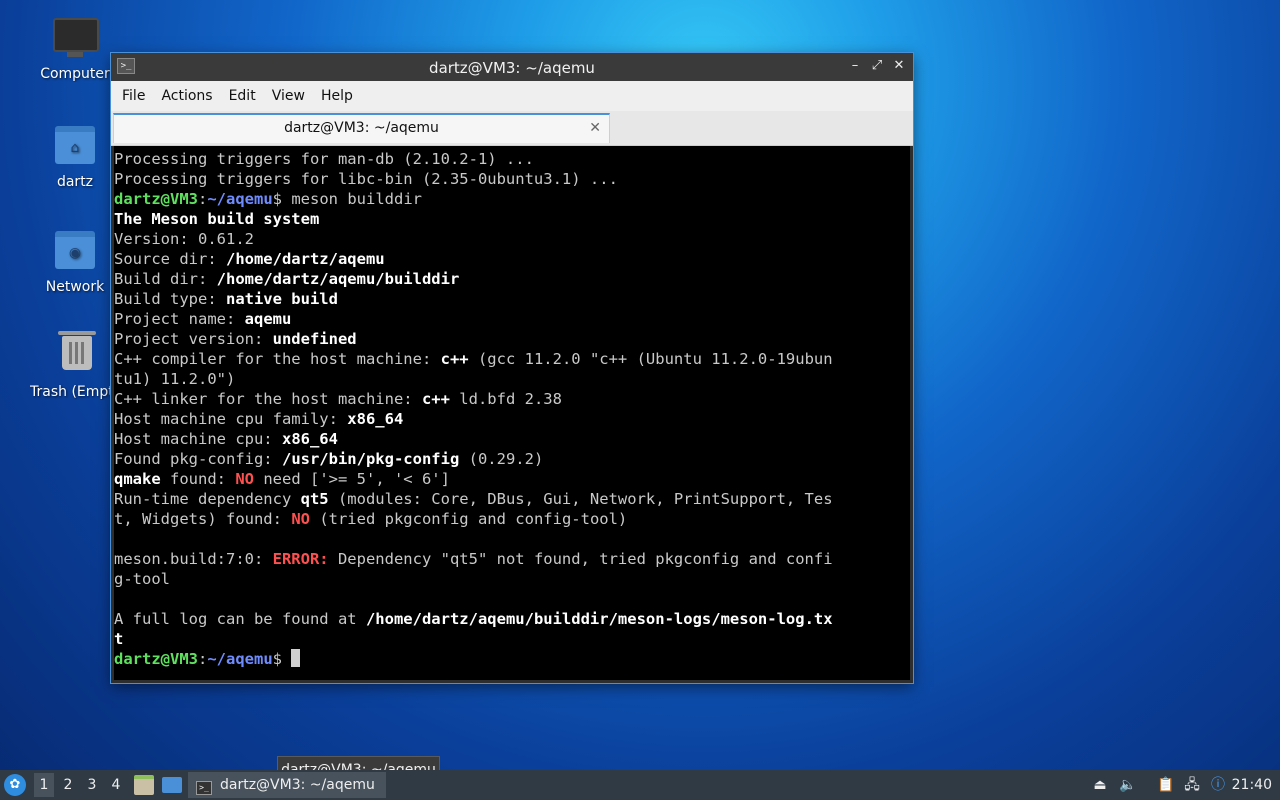  What do you see at coordinates (296, 658) in the screenshot?
I see `text-cursor` at bounding box center [296, 658].